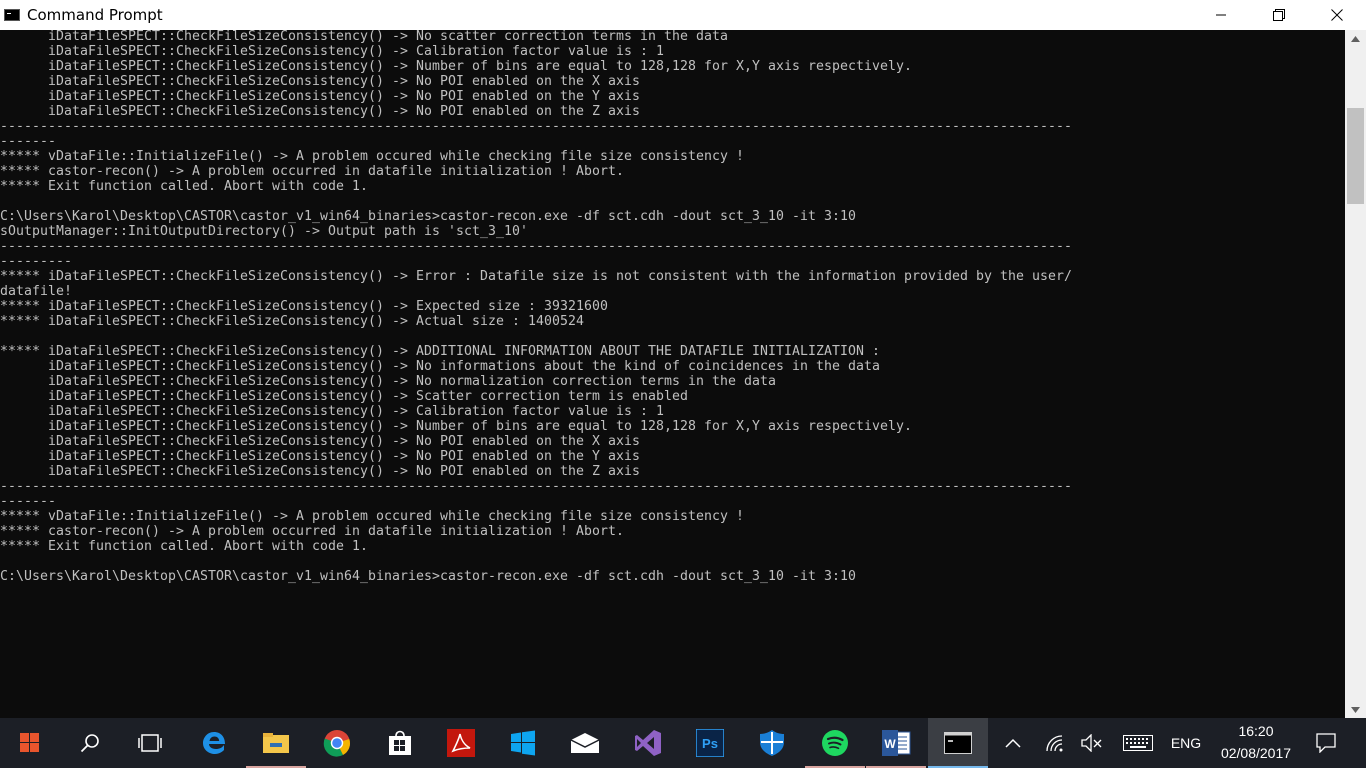 The image size is (1366, 768). I want to click on edge-icon, so click(214, 743).